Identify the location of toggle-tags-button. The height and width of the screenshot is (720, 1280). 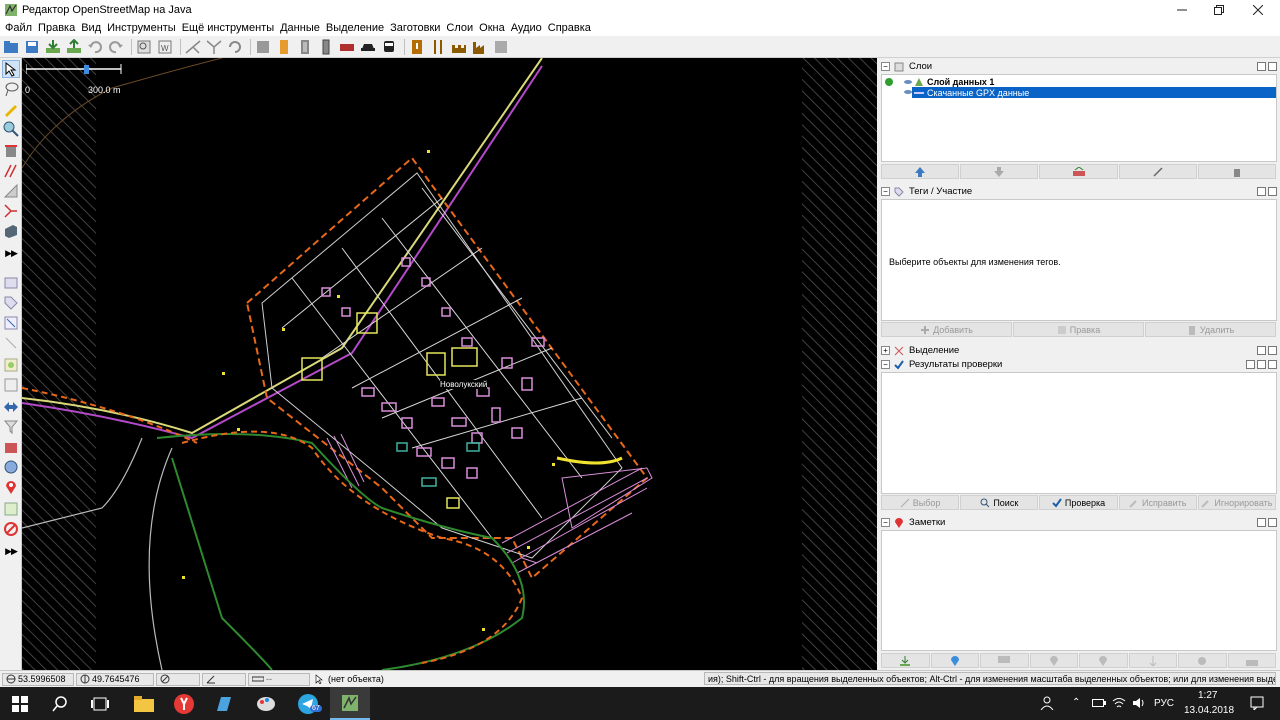
(11, 303).